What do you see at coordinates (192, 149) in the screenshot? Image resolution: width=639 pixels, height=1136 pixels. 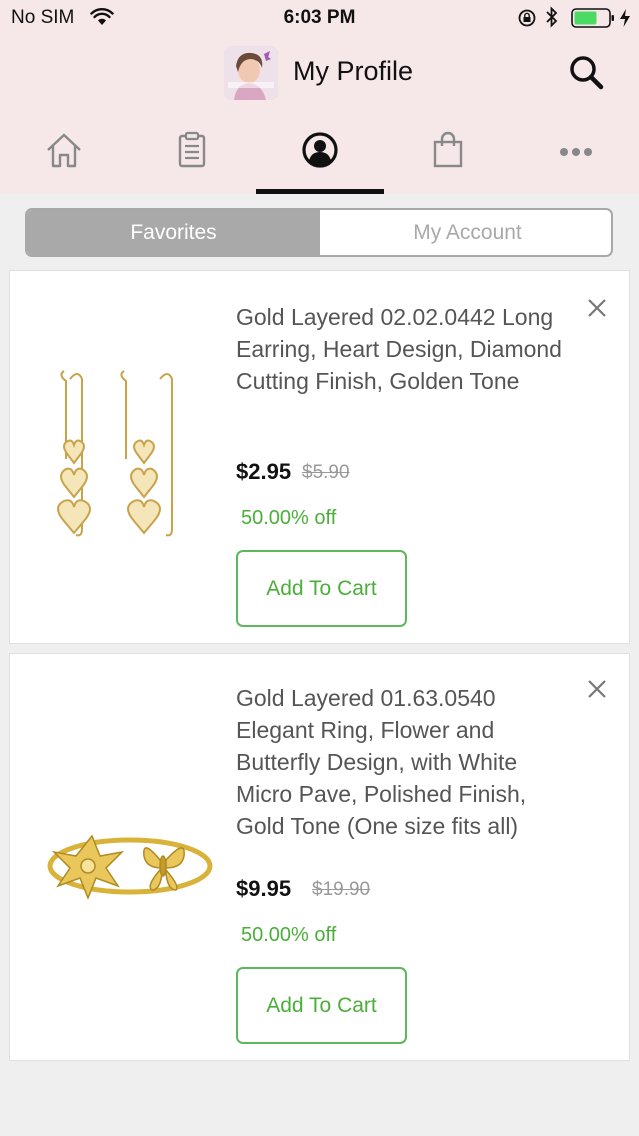 I see `clipboard-icon` at bounding box center [192, 149].